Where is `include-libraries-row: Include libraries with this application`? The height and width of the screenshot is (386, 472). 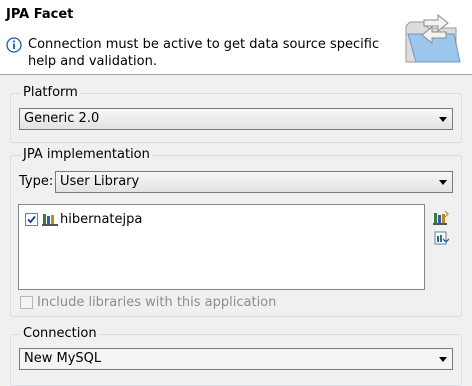
include-libraries-row: Include libraries with this application is located at coordinates (148, 302).